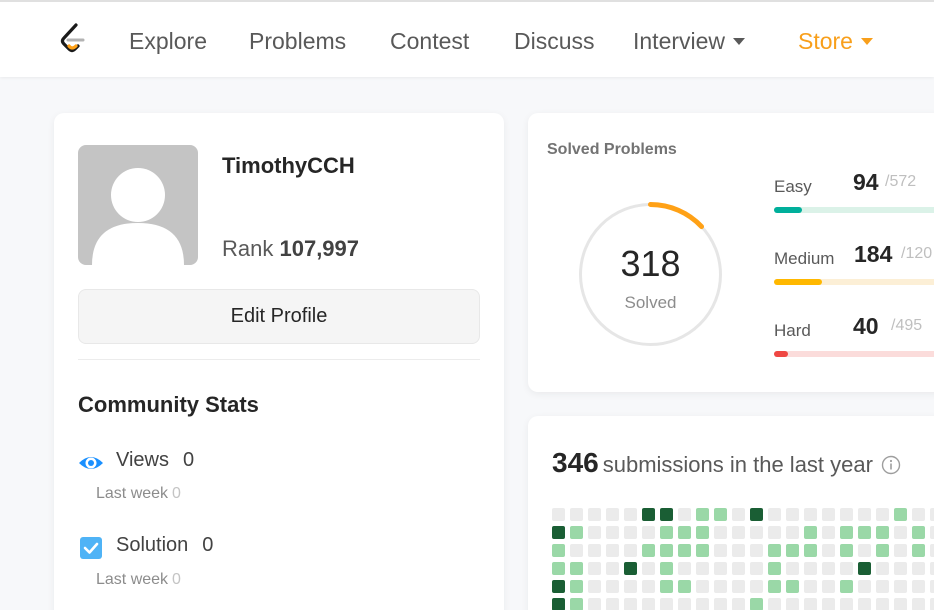  What do you see at coordinates (429, 41) in the screenshot?
I see `nav-contest: Contest` at bounding box center [429, 41].